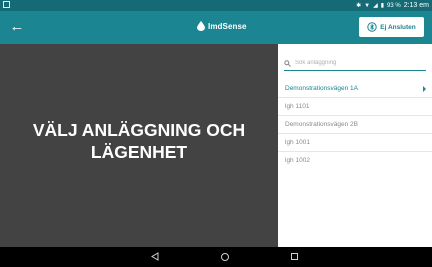 This screenshot has width=432, height=267. What do you see at coordinates (297, 142) in the screenshot?
I see `list-item-label: lgh 1001` at bounding box center [297, 142].